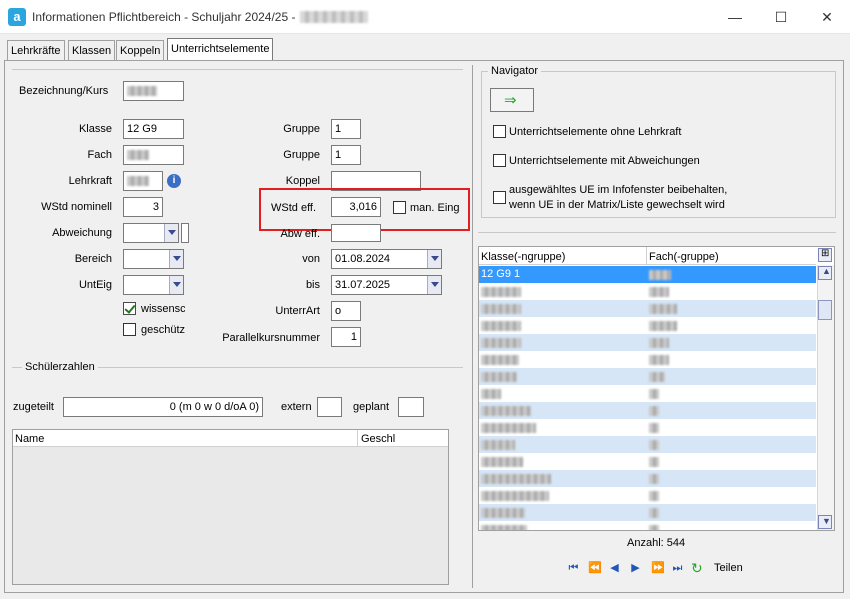  I want to click on col-separator, so click(646, 256).